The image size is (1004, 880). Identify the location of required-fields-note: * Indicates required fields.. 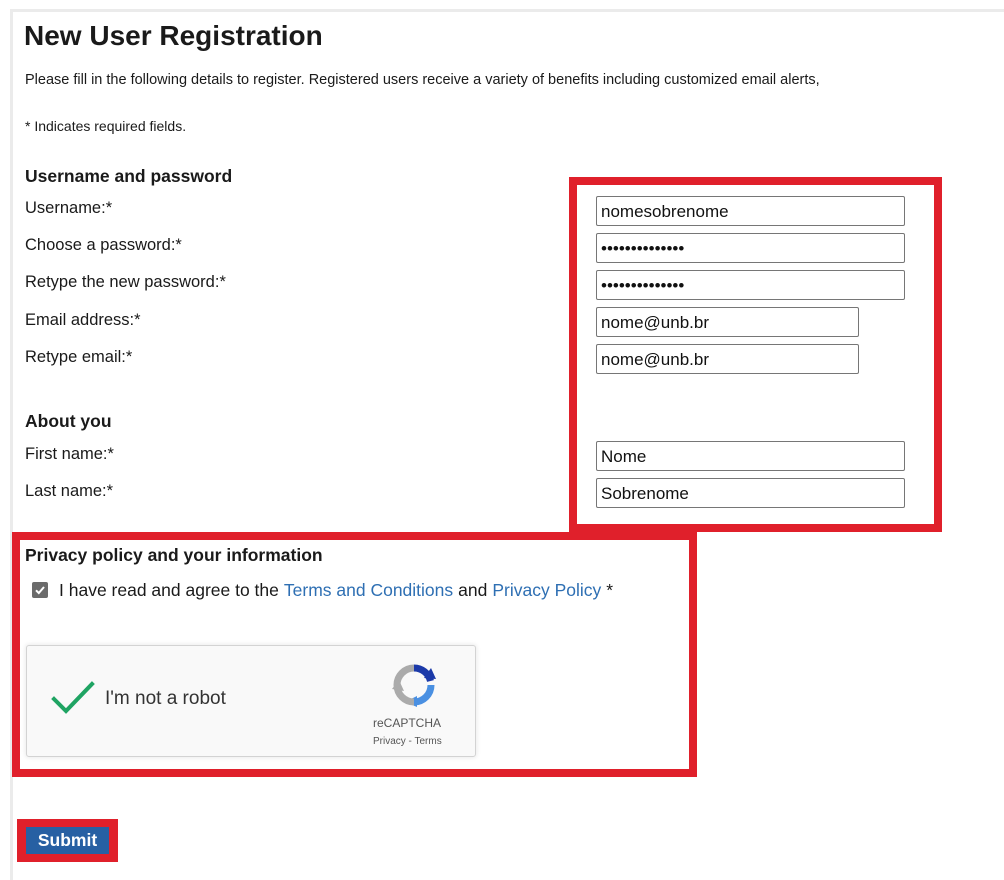
(106, 126).